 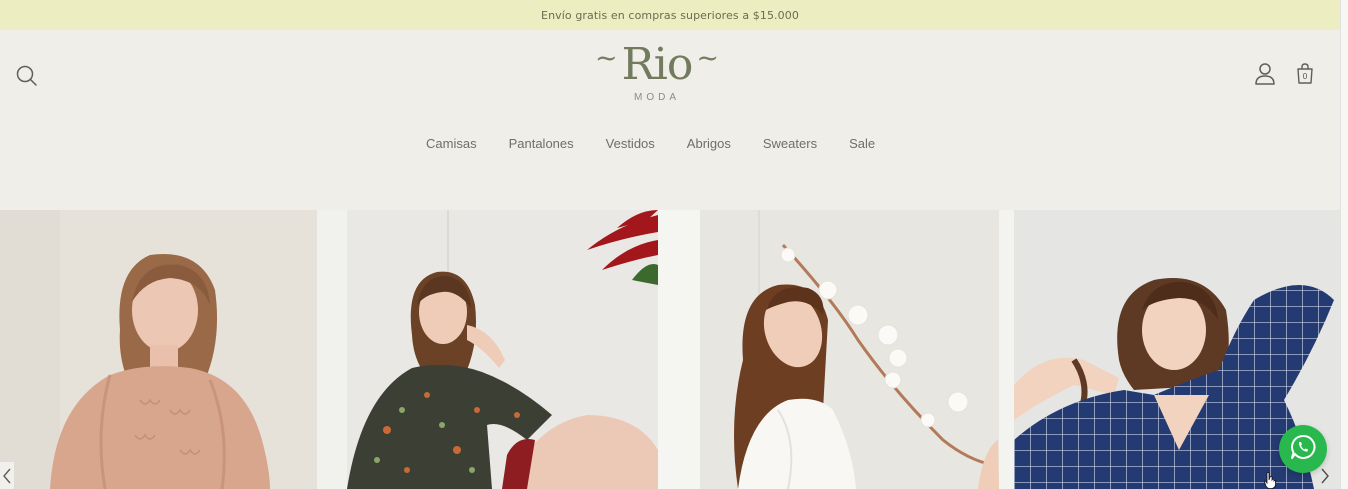 I want to click on cart-icon: 0, so click(x=1305, y=74).